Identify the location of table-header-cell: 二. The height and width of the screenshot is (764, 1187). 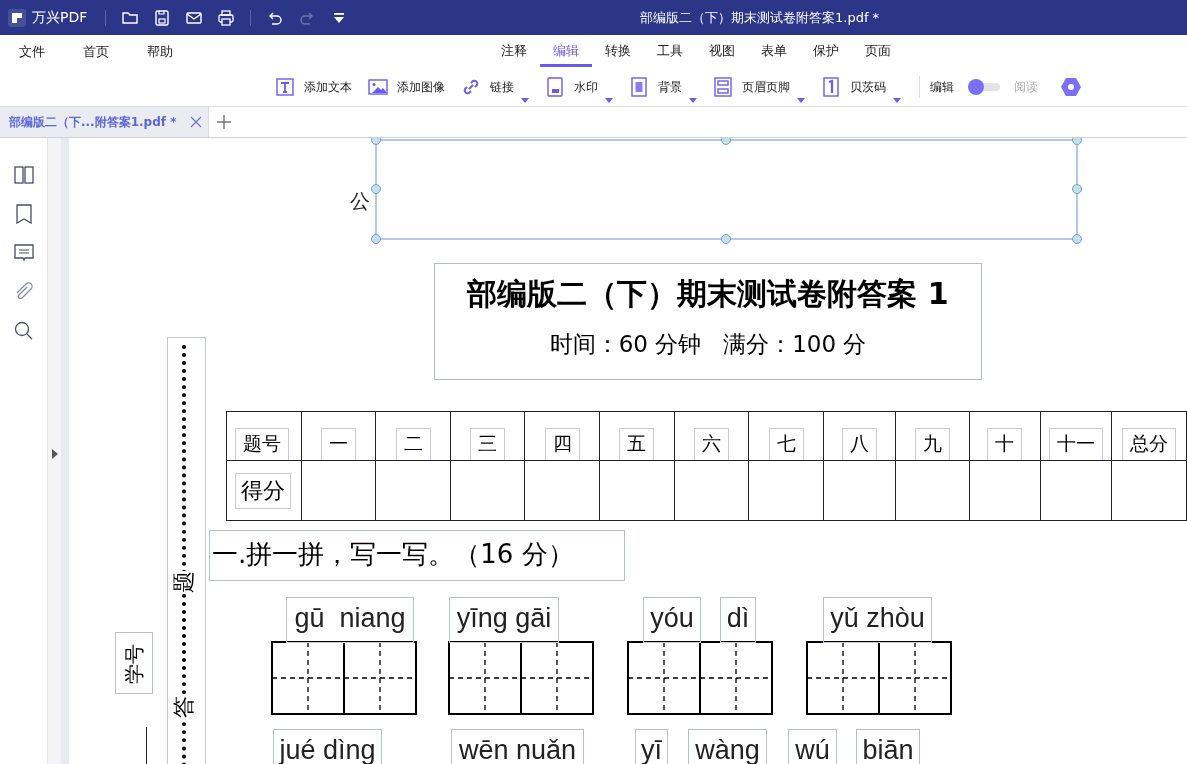
(413, 444).